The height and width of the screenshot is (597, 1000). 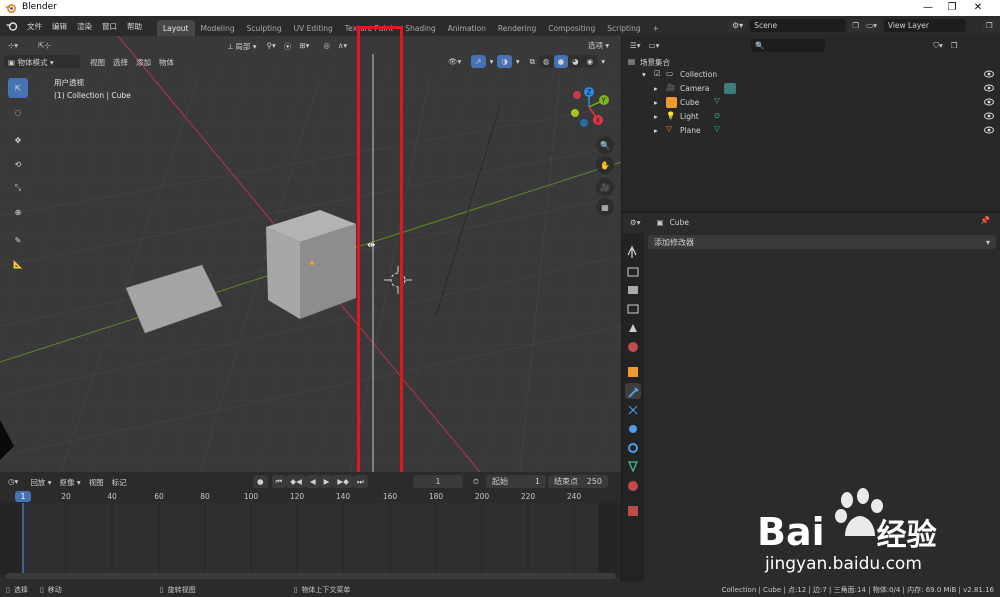 I want to click on camera-view-icon: 🎥, so click(x=605, y=187).